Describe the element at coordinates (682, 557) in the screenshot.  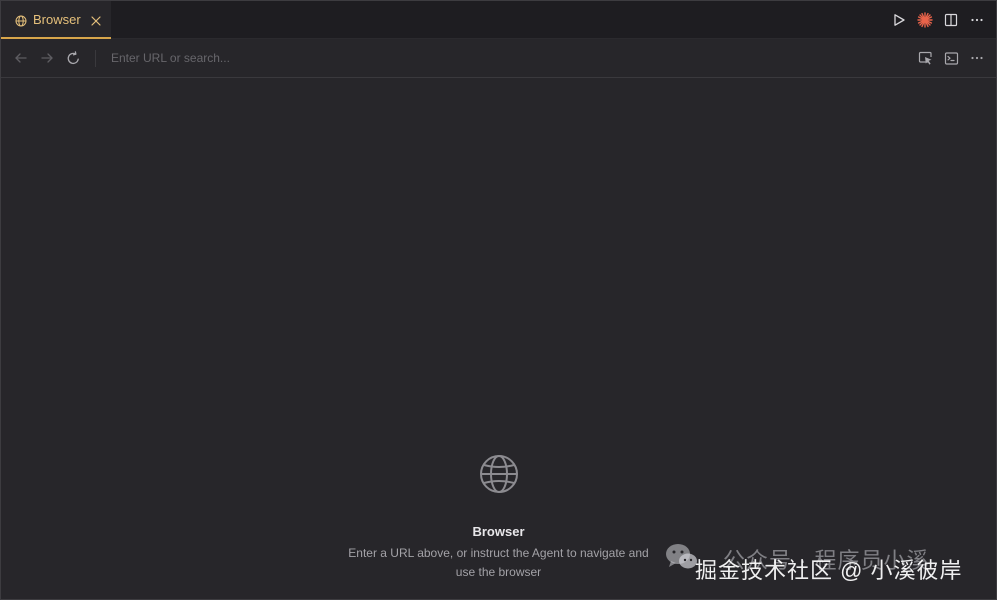
I see `wechat-logo` at that location.